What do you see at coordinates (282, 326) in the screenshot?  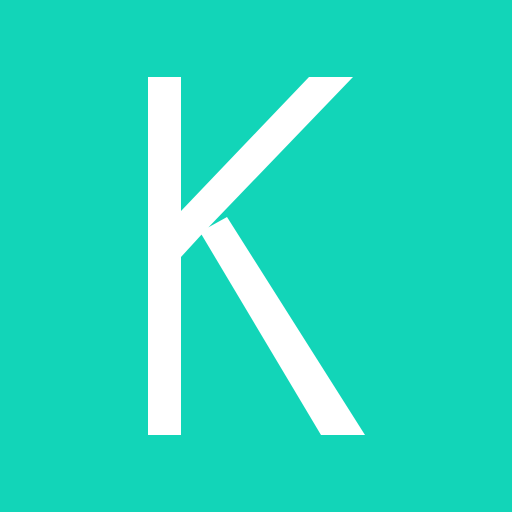 I see `k-lower-leg` at bounding box center [282, 326].